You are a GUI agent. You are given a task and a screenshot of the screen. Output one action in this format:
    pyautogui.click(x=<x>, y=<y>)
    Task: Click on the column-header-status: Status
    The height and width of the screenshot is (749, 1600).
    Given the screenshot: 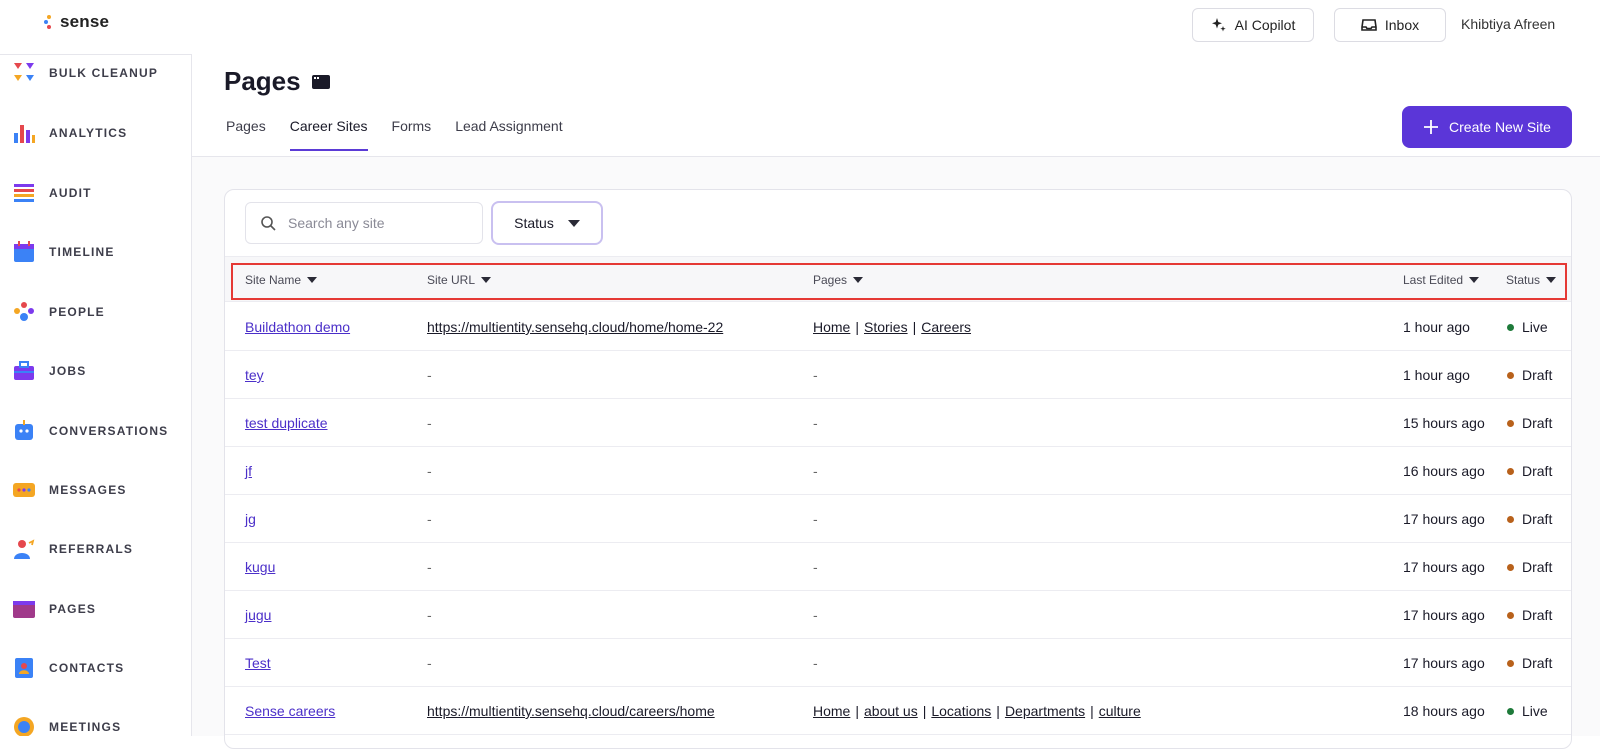 What is the action you would take?
    pyautogui.click(x=1531, y=280)
    